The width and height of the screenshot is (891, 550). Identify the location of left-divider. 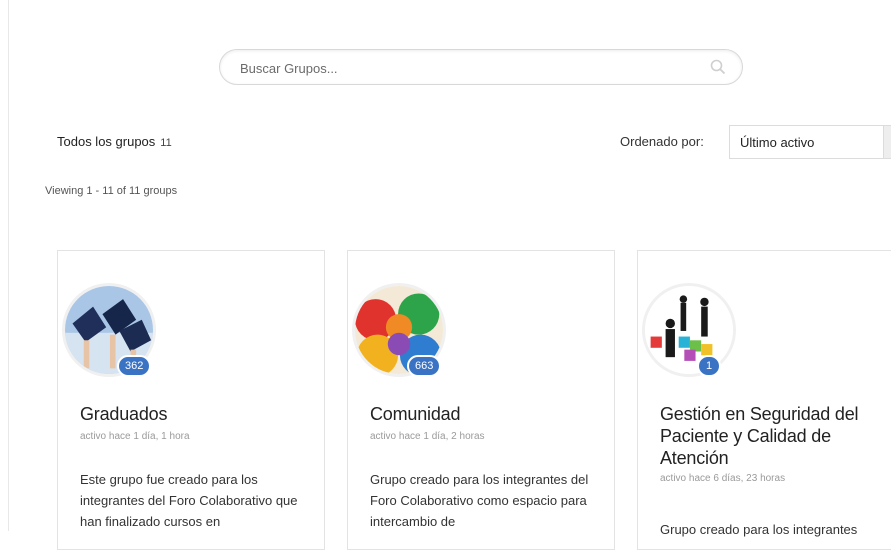
(8, 265).